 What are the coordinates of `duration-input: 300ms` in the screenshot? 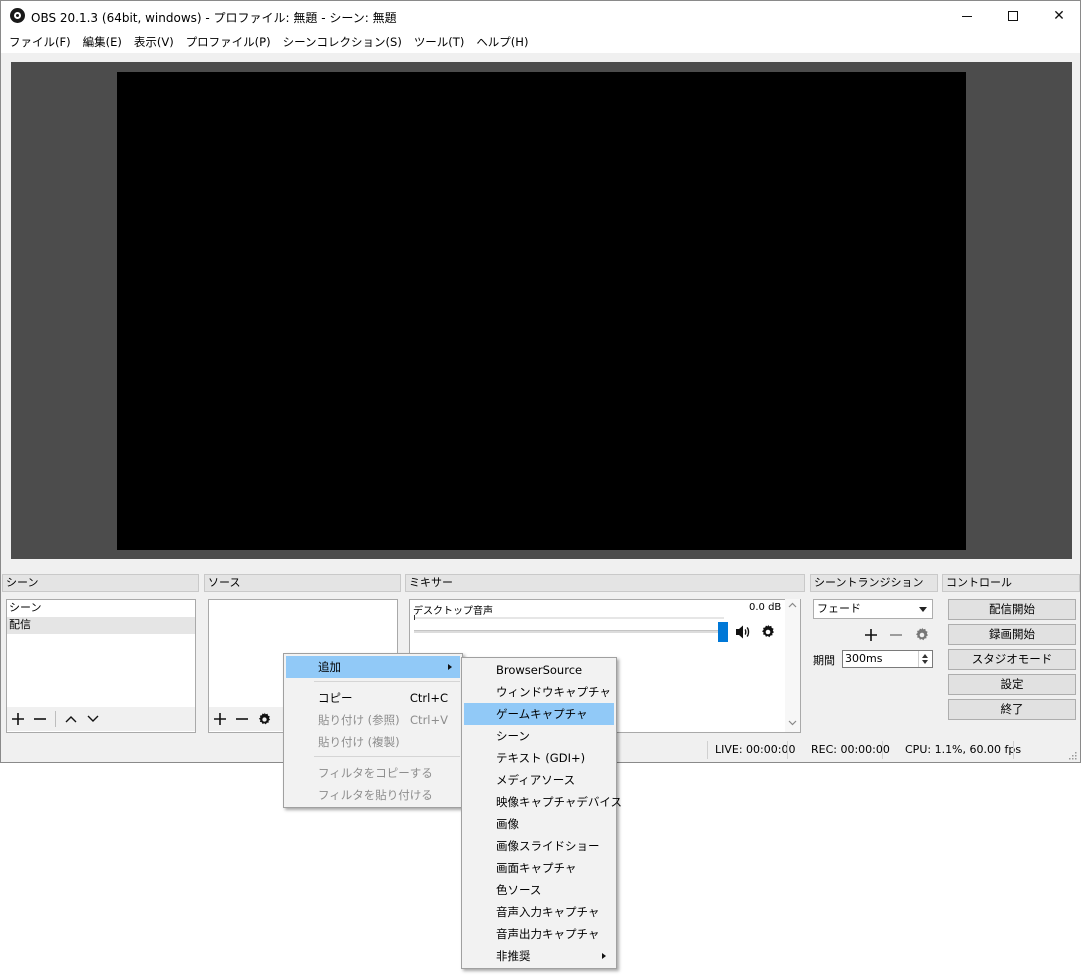 It's located at (887, 659).